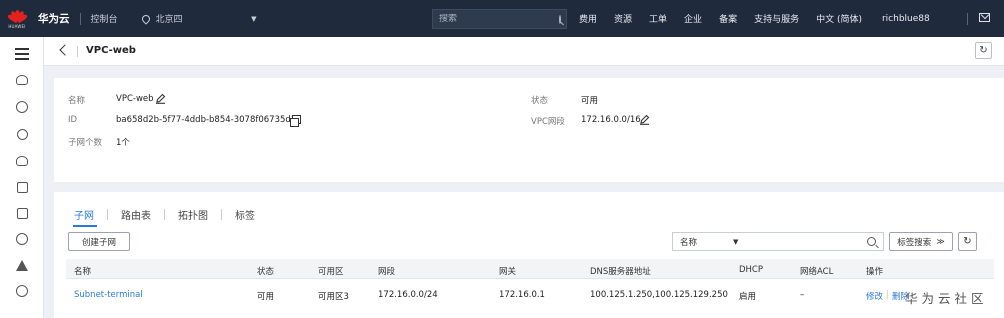  What do you see at coordinates (590, 101) in the screenshot?
I see `status-value: 可用` at bounding box center [590, 101].